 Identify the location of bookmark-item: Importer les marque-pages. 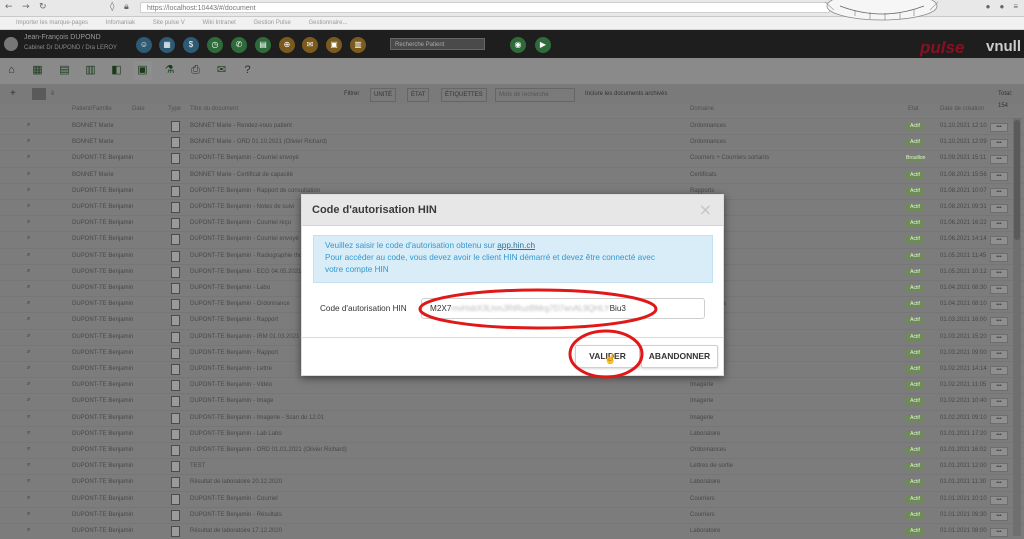
(52, 23).